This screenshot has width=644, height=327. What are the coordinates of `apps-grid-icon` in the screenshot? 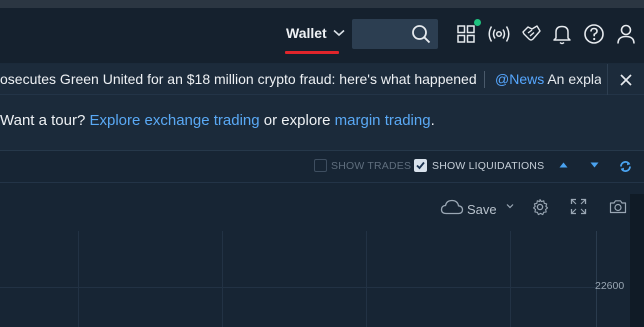 It's located at (466, 34).